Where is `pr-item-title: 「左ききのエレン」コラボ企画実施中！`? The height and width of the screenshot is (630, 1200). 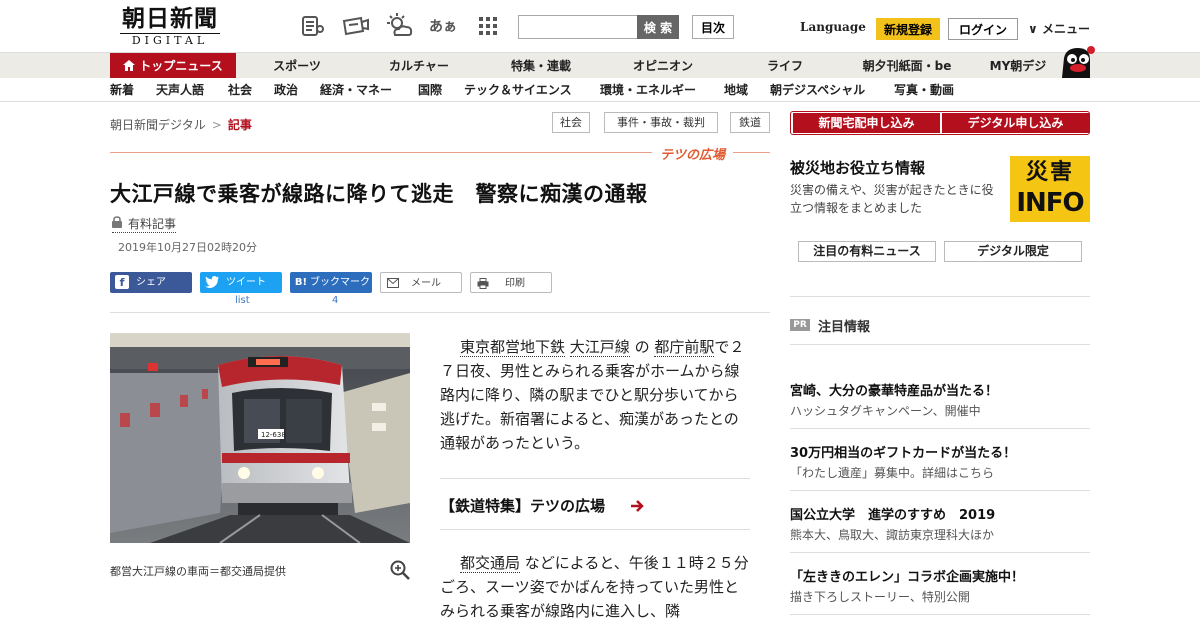 pr-item-title: 「左ききのエレン」コラボ企画実施中！ is located at coordinates (907, 575).